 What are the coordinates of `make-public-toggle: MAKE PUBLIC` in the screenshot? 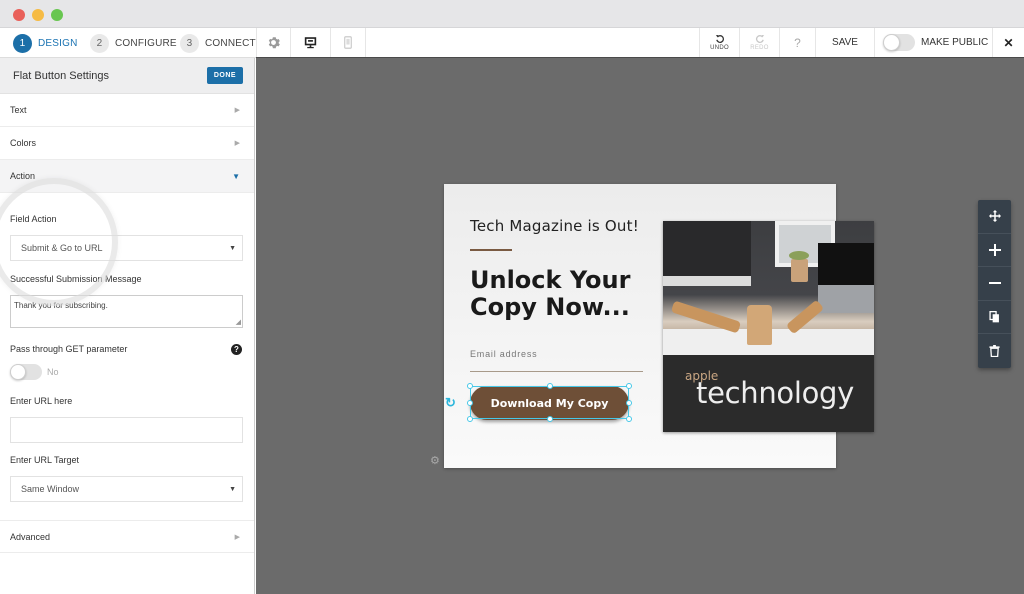 It's located at (933, 42).